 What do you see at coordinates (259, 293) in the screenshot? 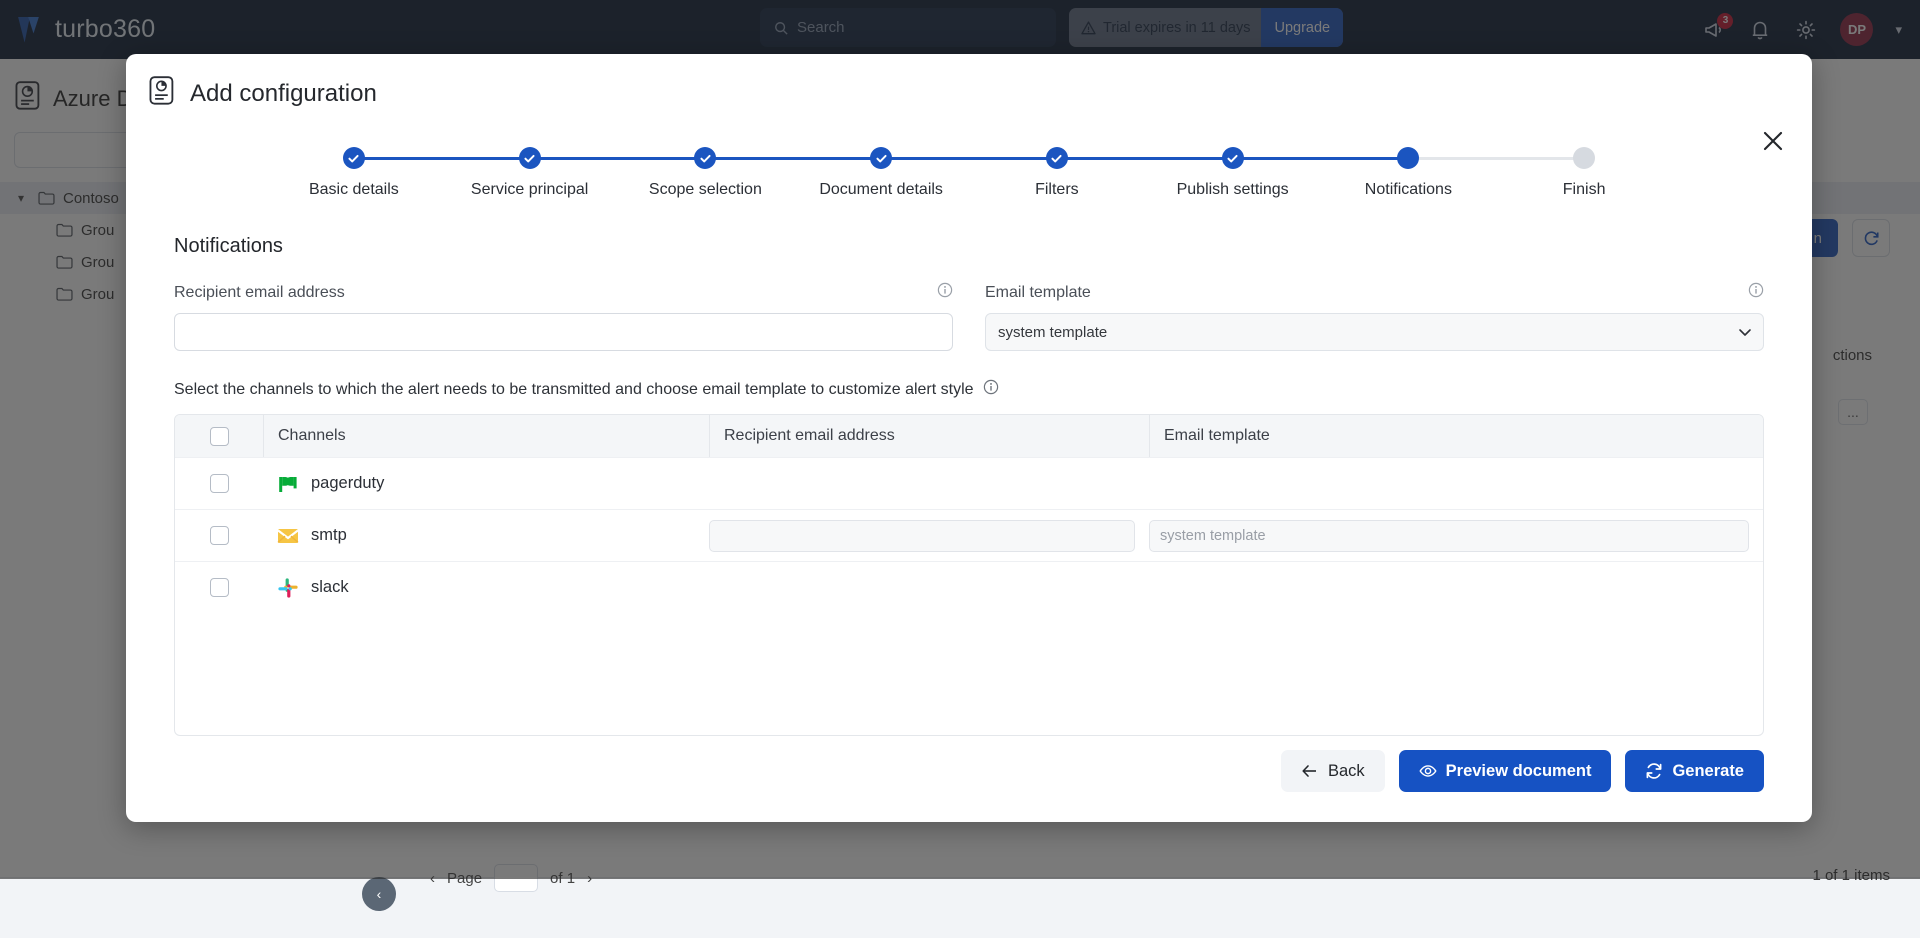
I see `recipient-email-label: Recipient email address` at bounding box center [259, 293].